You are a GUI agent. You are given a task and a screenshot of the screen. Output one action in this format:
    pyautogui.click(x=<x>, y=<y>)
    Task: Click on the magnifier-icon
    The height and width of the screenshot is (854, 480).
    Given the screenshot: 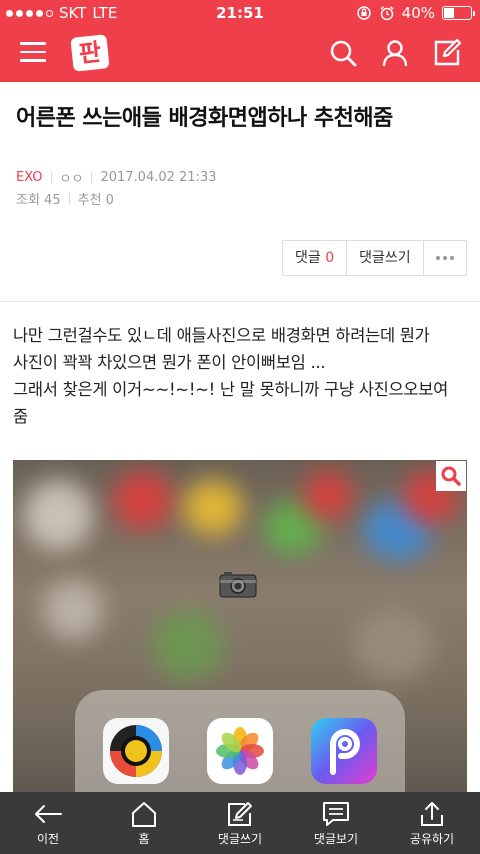 What is the action you would take?
    pyautogui.click(x=451, y=476)
    